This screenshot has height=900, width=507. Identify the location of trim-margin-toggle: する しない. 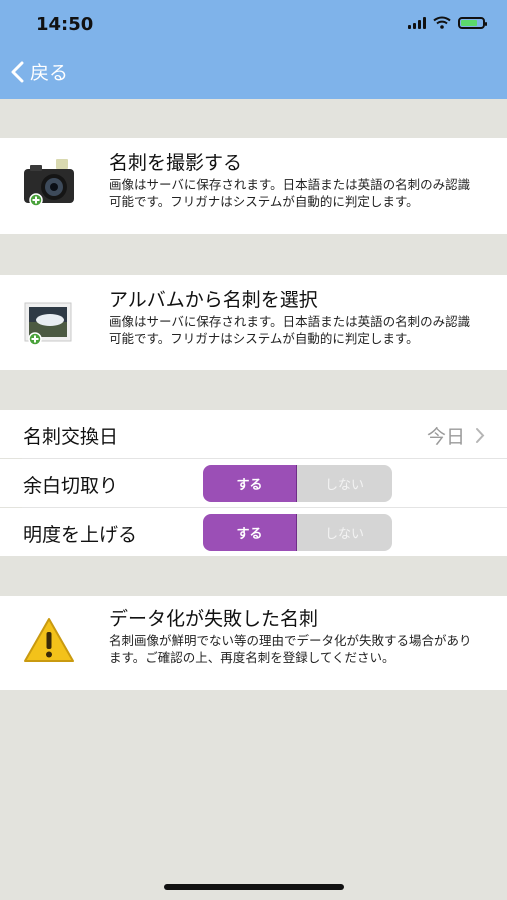
(297, 483).